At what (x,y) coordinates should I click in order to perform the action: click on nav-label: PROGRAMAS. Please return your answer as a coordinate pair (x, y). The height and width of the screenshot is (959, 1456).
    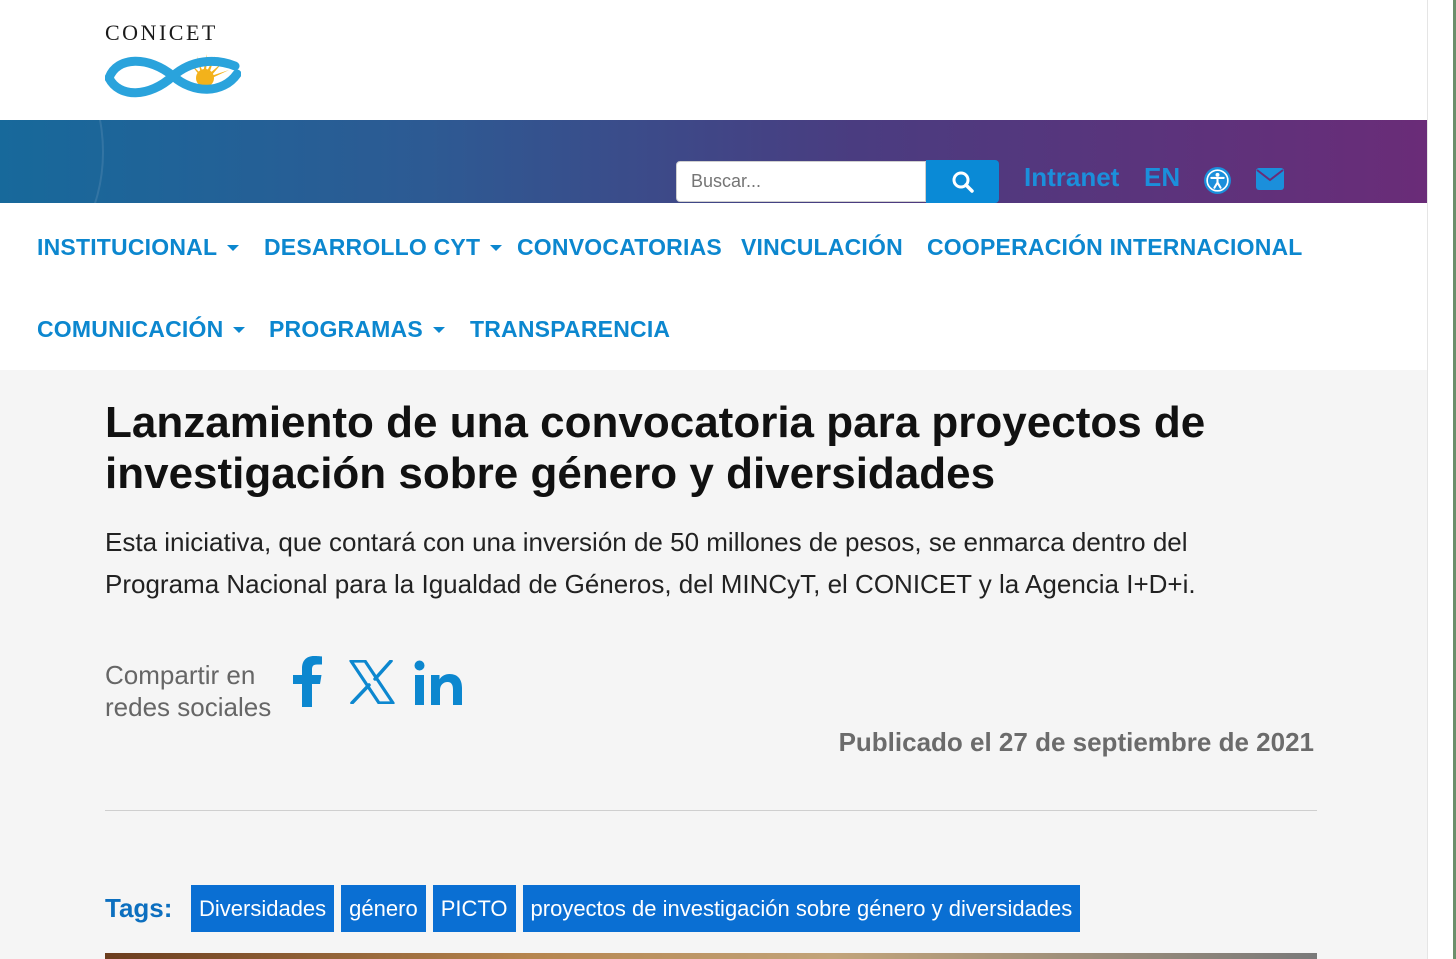
    Looking at the image, I should click on (346, 329).